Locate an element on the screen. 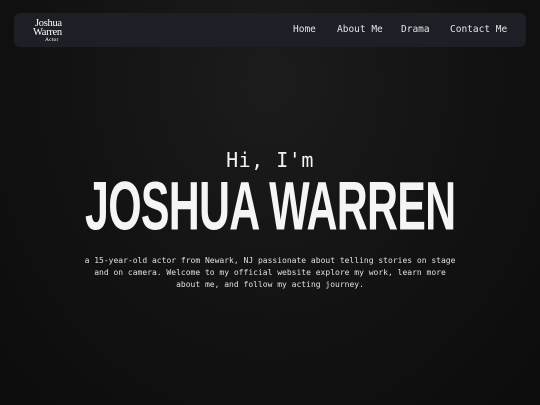  nav-link-home: Home is located at coordinates (304, 30).